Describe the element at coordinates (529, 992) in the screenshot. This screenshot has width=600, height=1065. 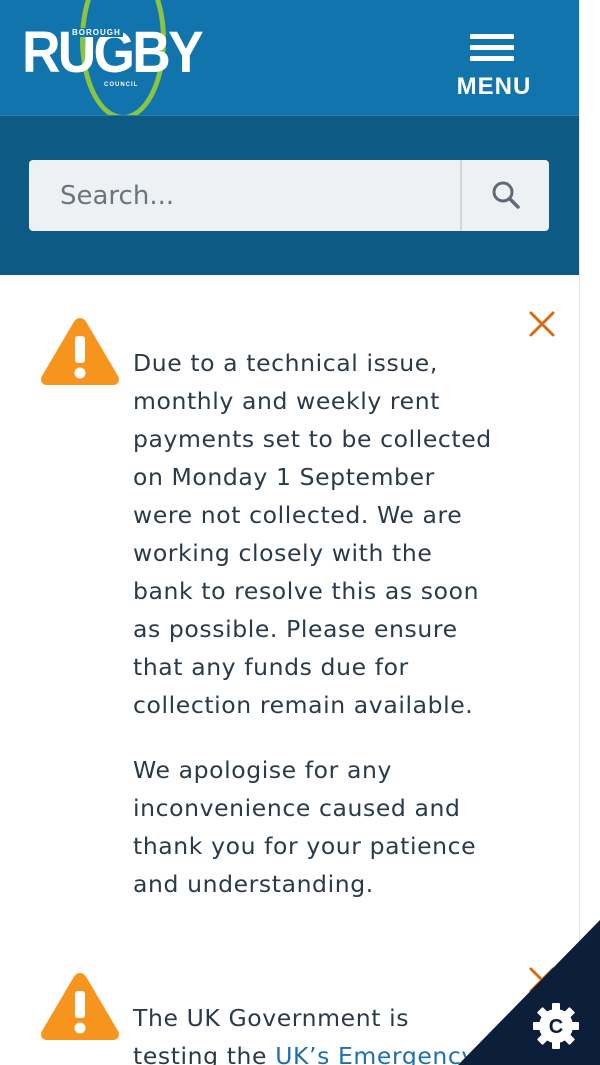
I see `cookie-settings-button: C` at that location.